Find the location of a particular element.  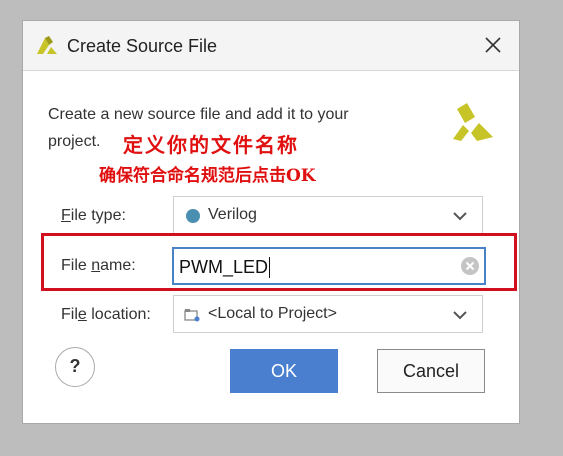

verilog-dot-icon is located at coordinates (193, 216).